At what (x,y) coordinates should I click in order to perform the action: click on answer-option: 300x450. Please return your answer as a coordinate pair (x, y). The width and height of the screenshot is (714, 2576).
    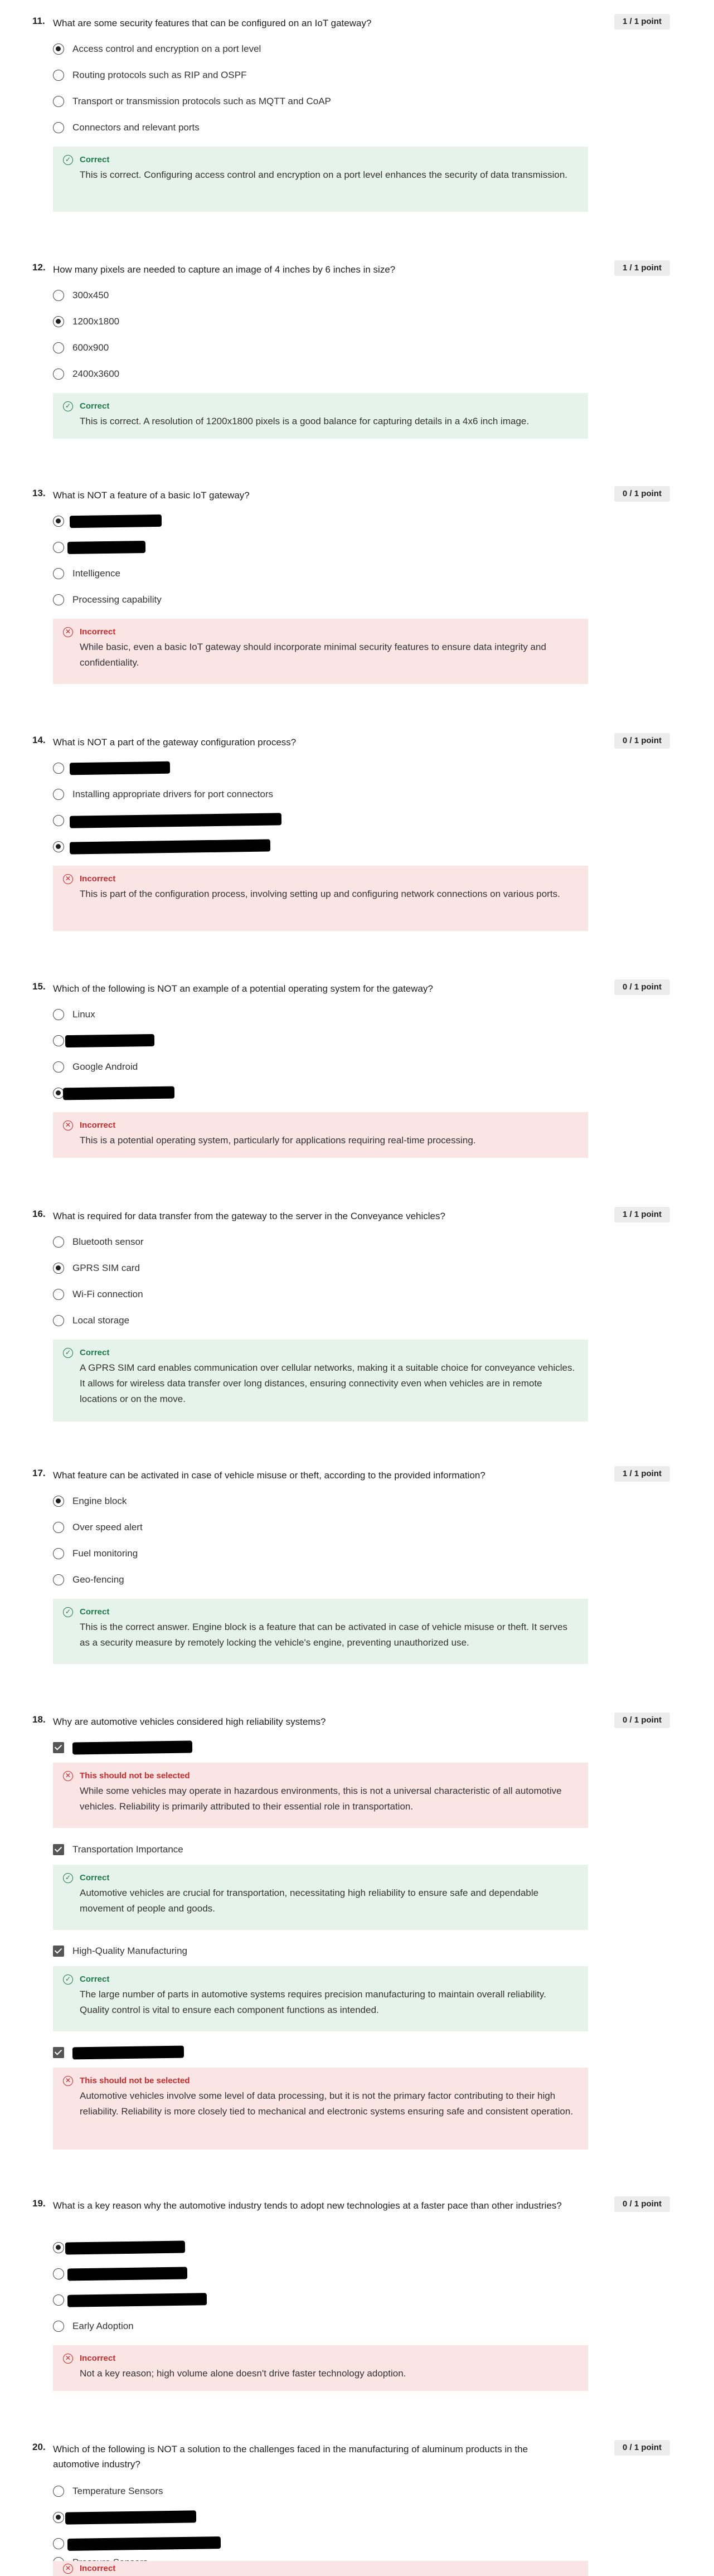
    Looking at the image, I should click on (276, 297).